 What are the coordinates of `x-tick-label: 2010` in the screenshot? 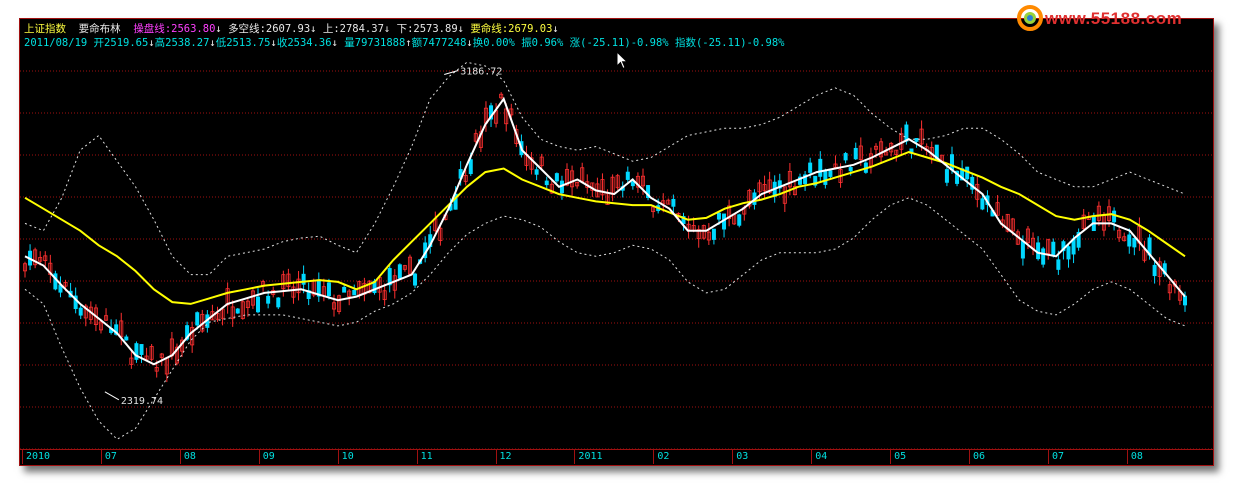 It's located at (36, 457).